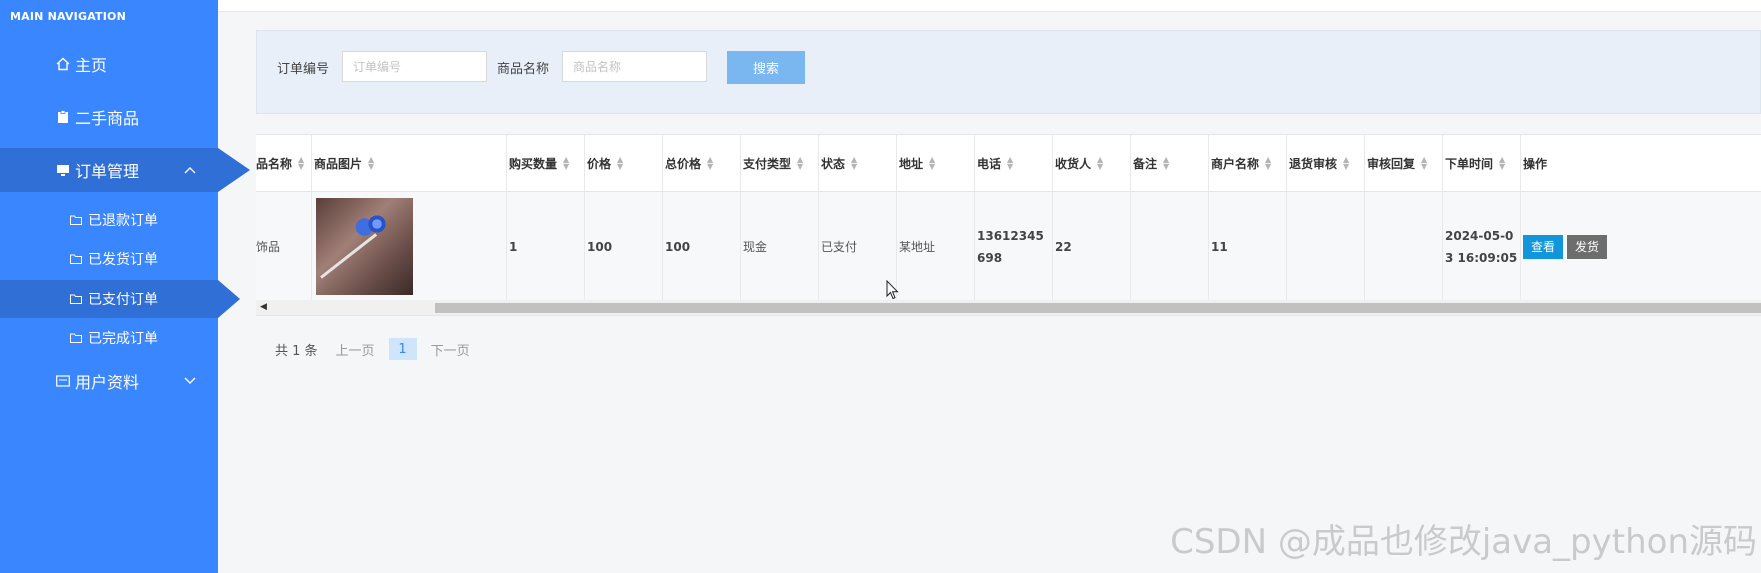 This screenshot has width=1761, height=573. Describe the element at coordinates (678, 246) in the screenshot. I see `cell-total-price: 100` at that location.